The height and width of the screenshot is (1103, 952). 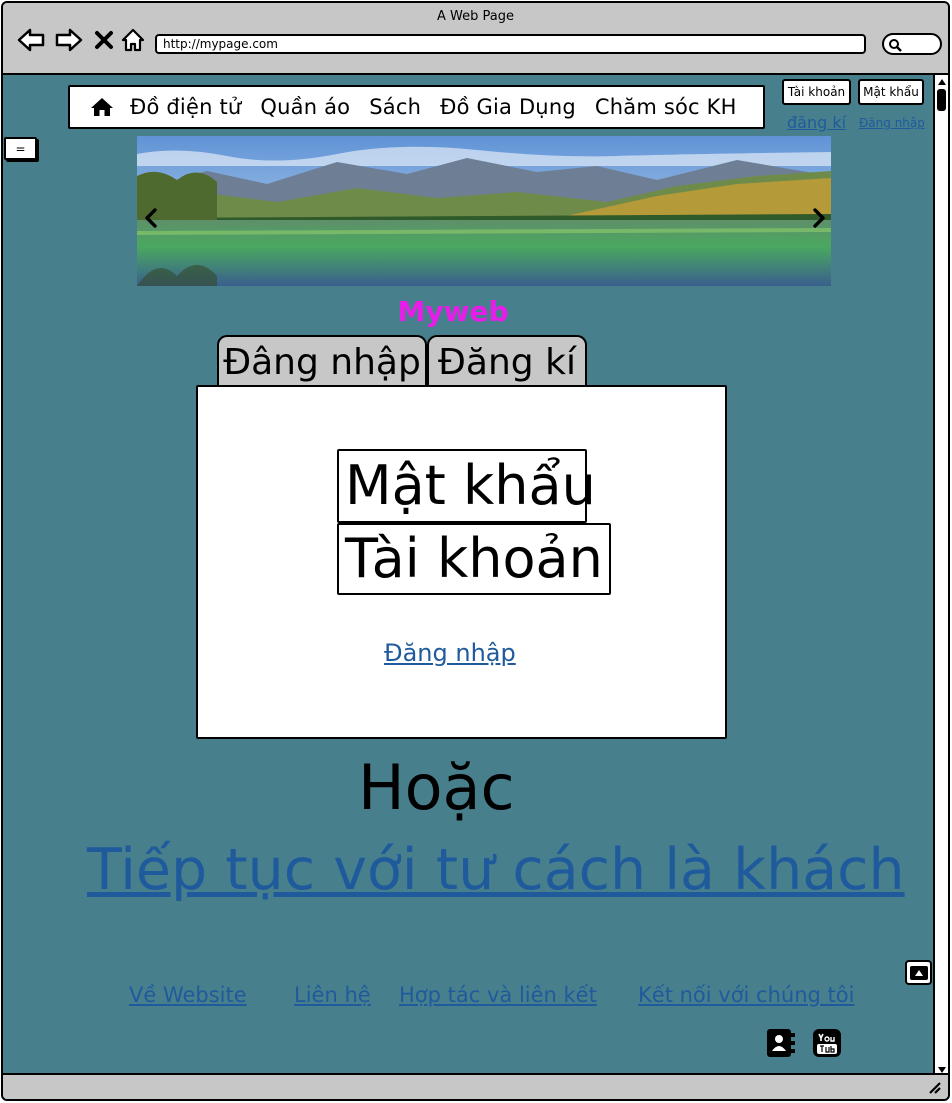 I want to click on browser-search-box, so click(x=912, y=44).